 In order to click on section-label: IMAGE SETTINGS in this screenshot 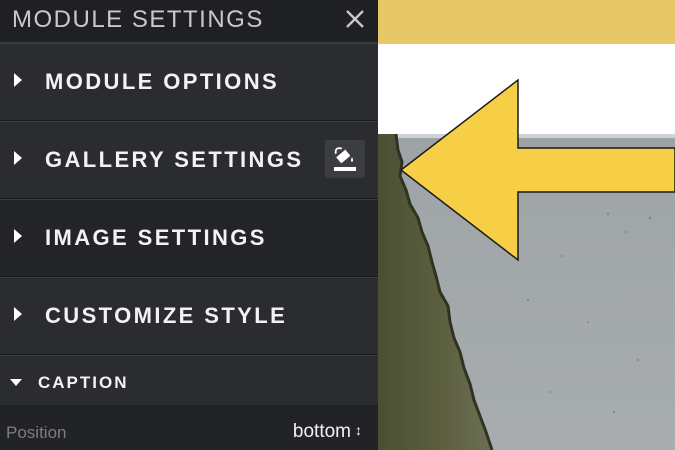, I will do `click(156, 237)`.